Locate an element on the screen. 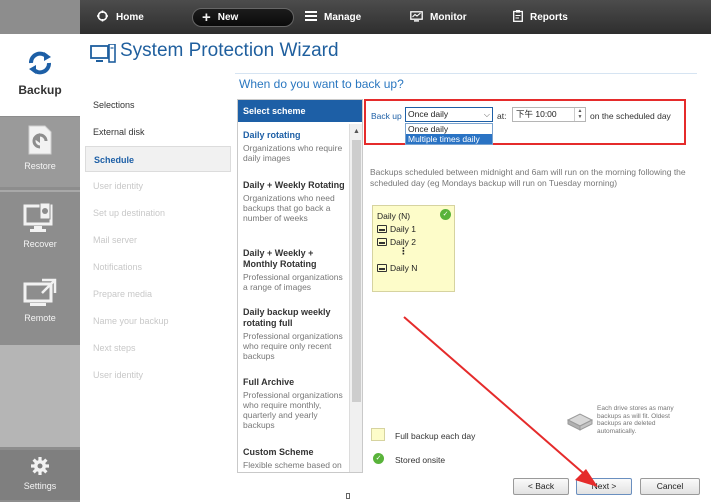  time-value: 下午 10:00 is located at coordinates (536, 114).